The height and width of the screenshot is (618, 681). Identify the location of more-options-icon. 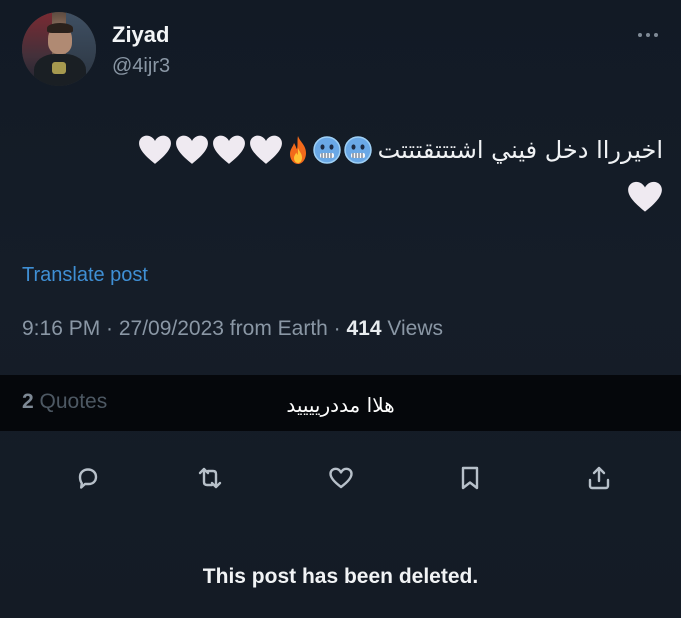
(648, 35).